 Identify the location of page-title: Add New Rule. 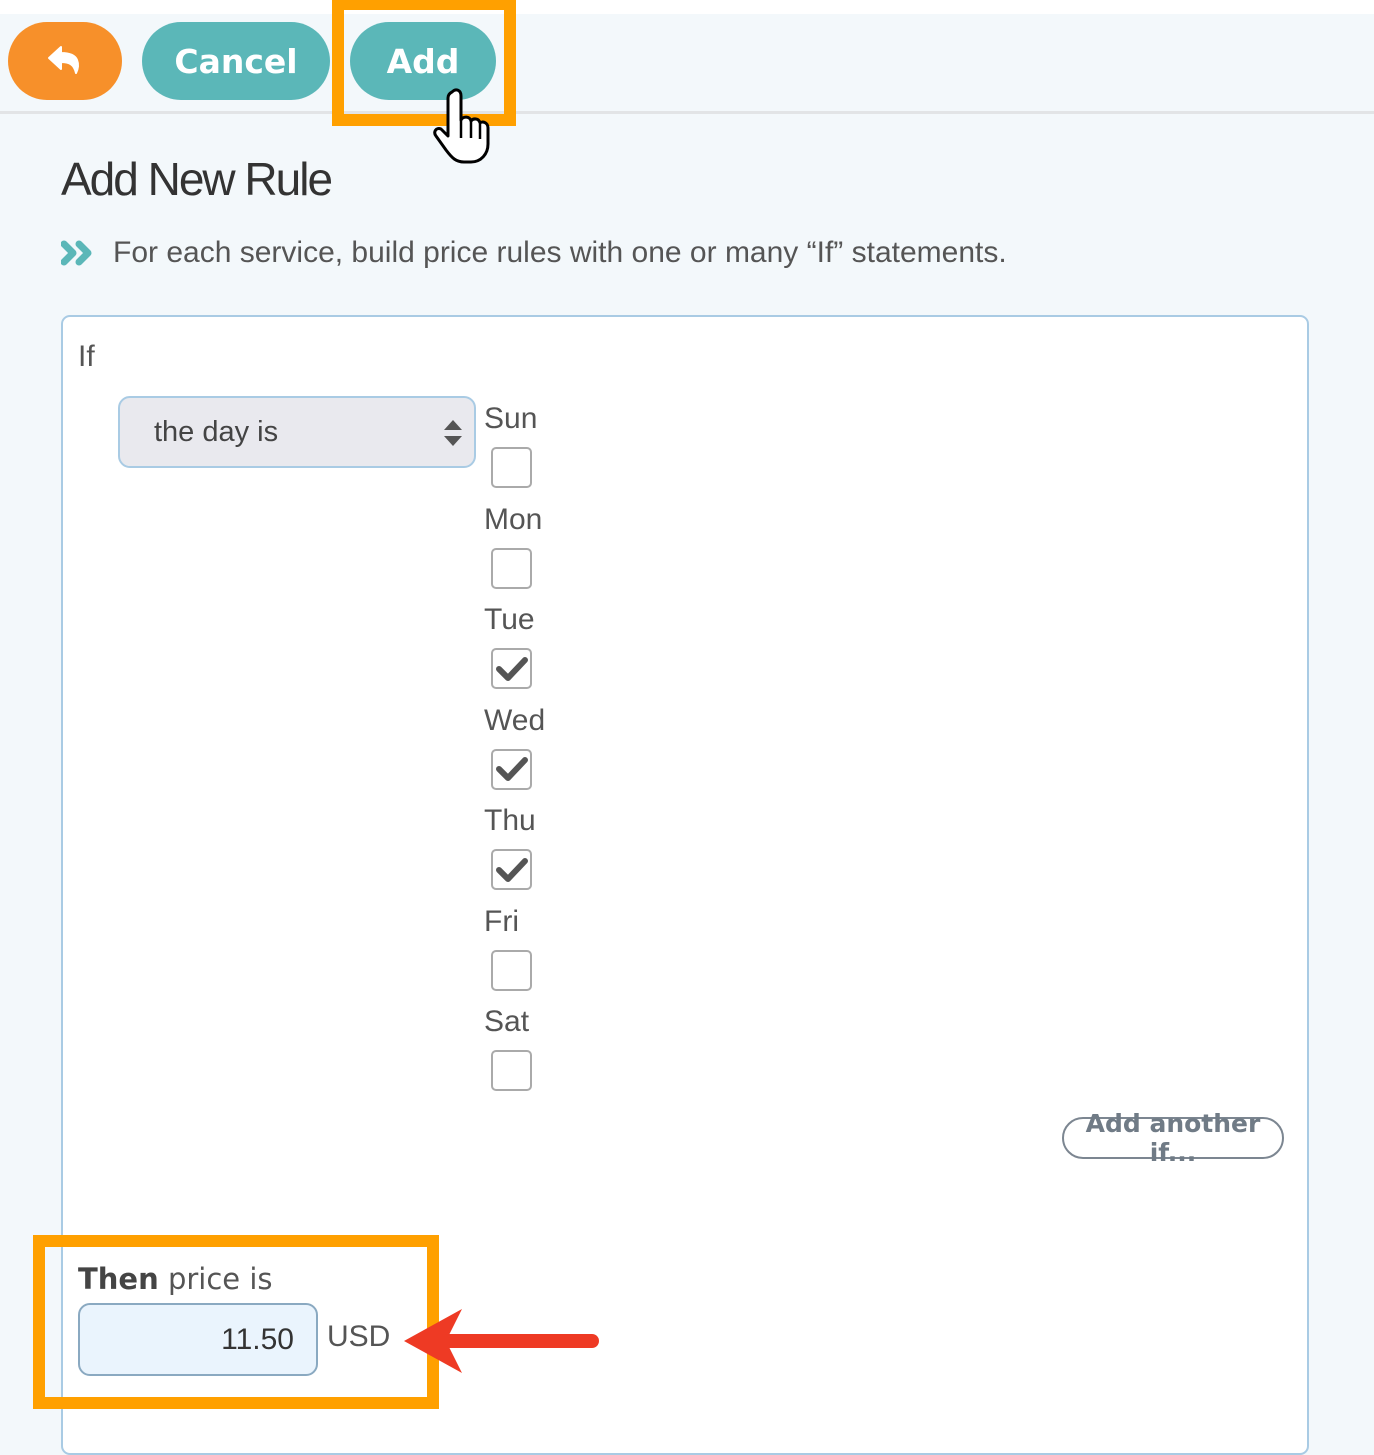
(197, 179).